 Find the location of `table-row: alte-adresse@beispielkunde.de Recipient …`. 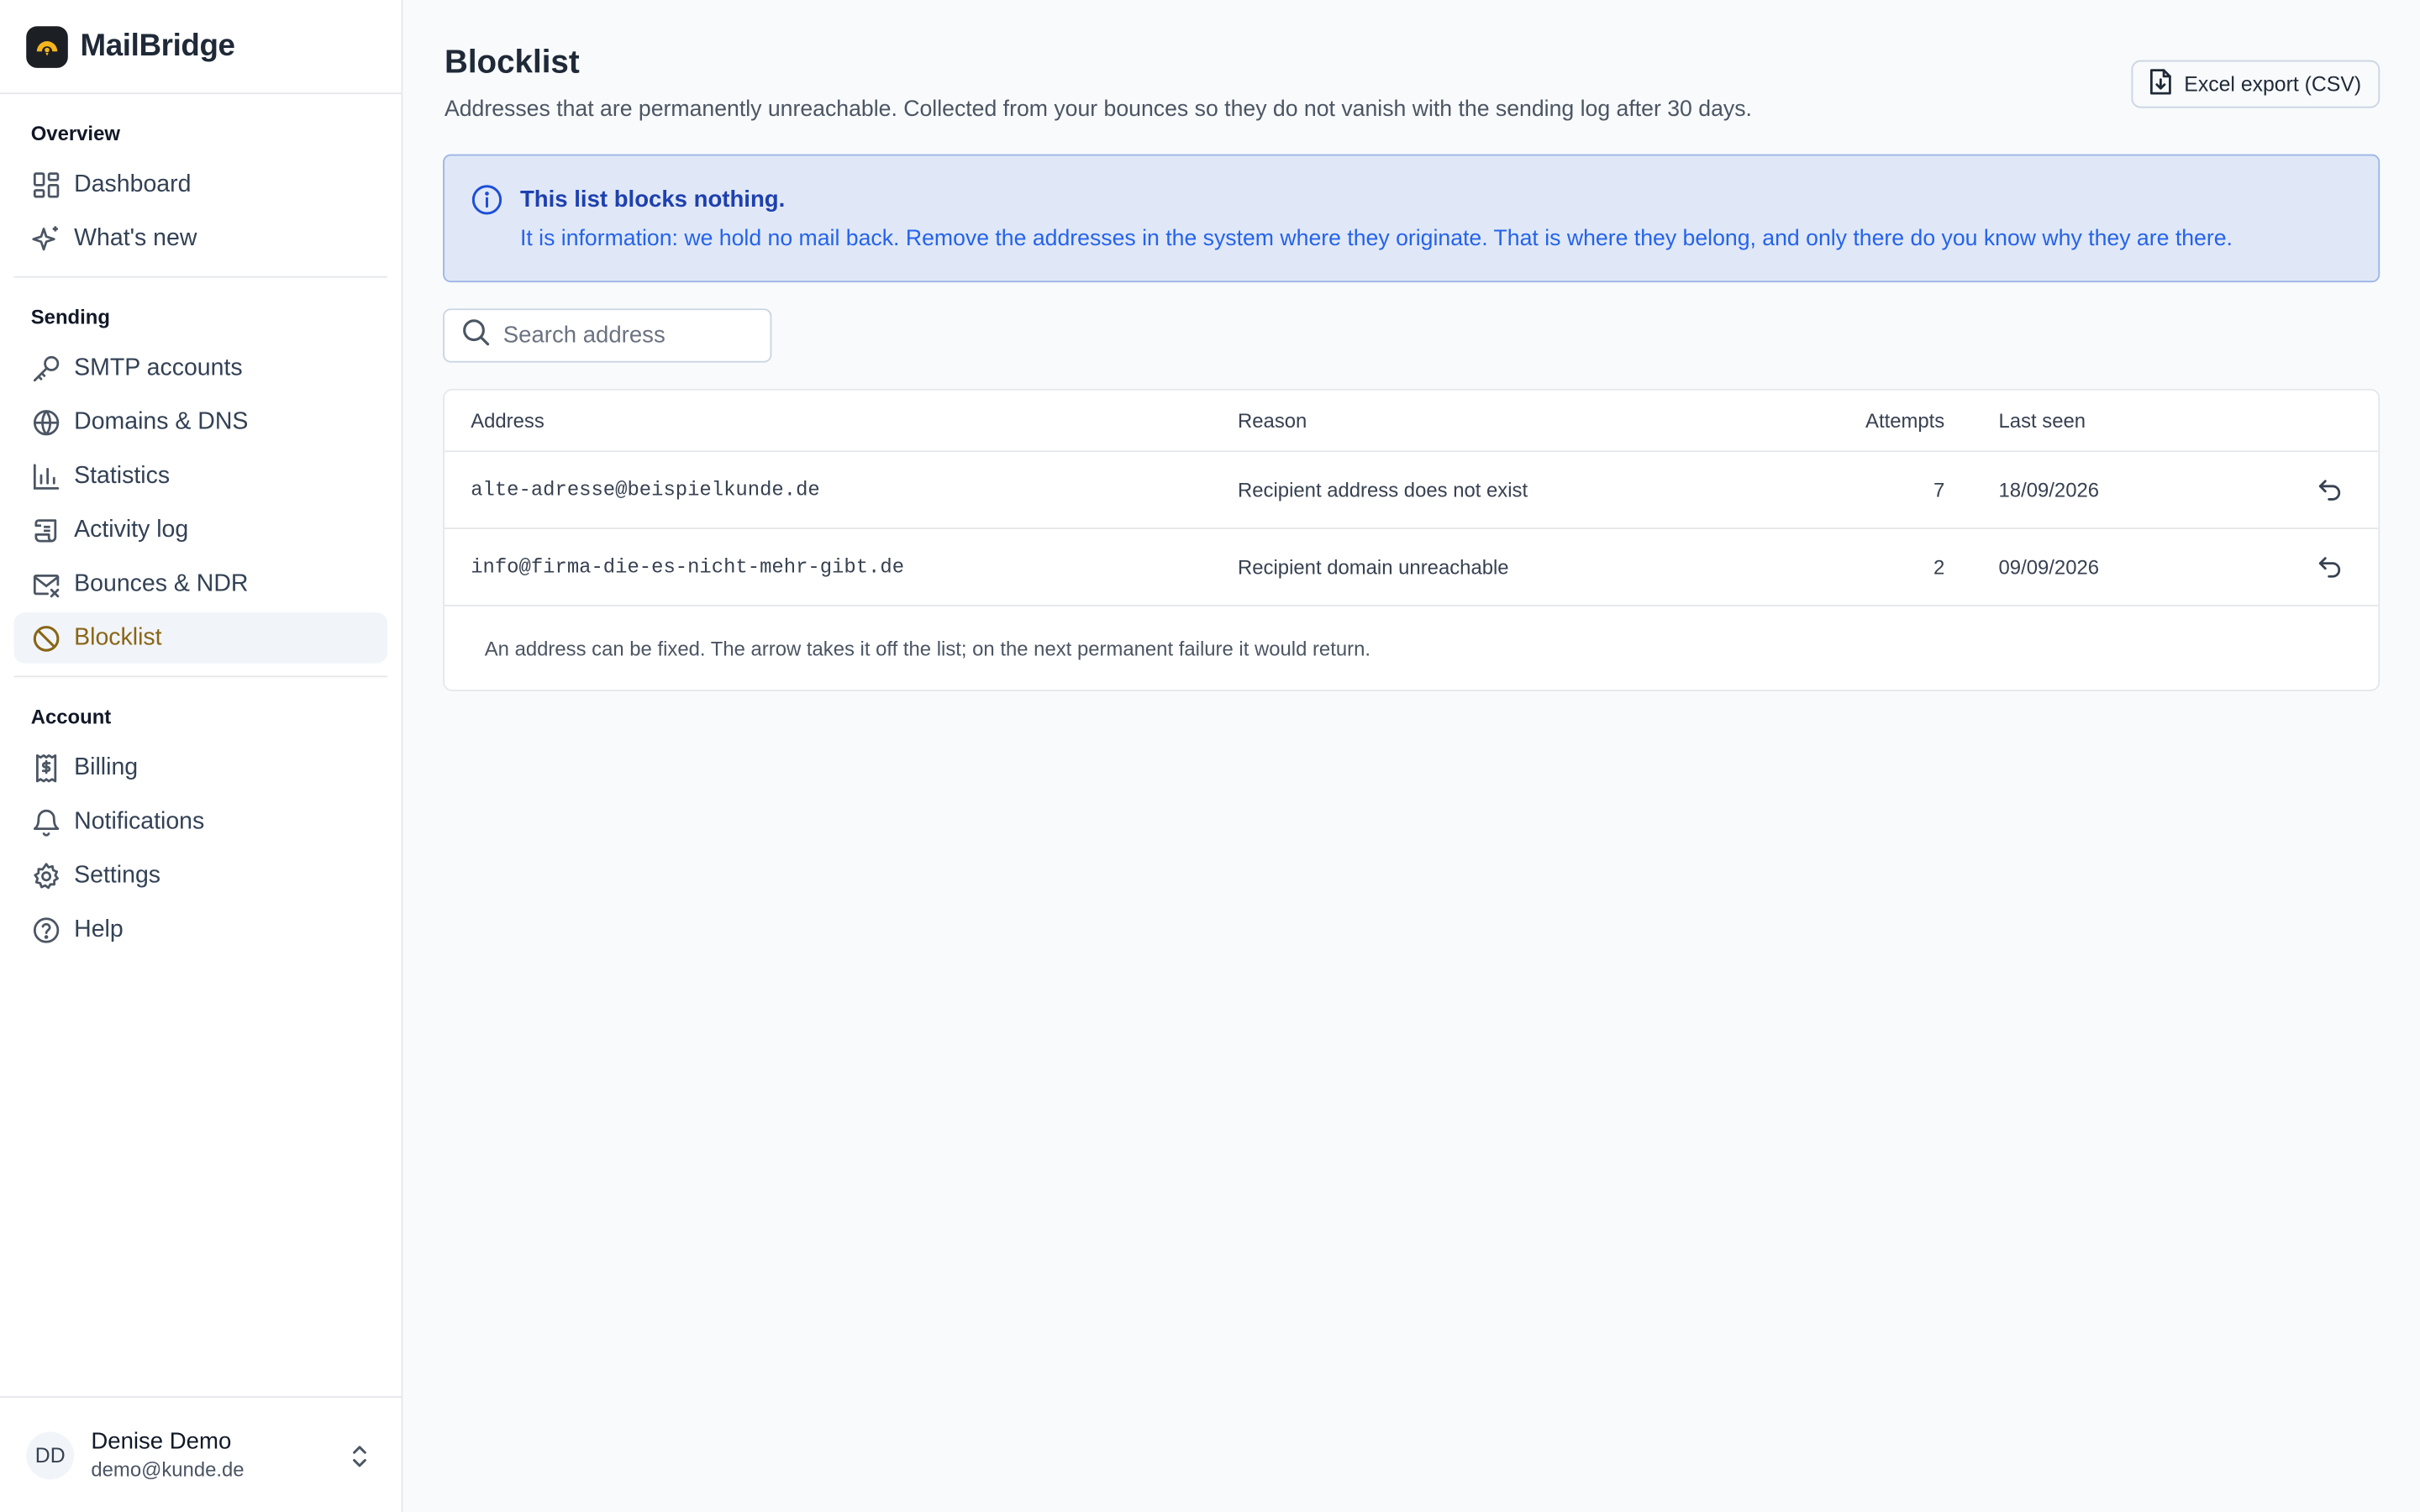

table-row: alte-adresse@beispielkunde.de Recipient … is located at coordinates (1411, 490).